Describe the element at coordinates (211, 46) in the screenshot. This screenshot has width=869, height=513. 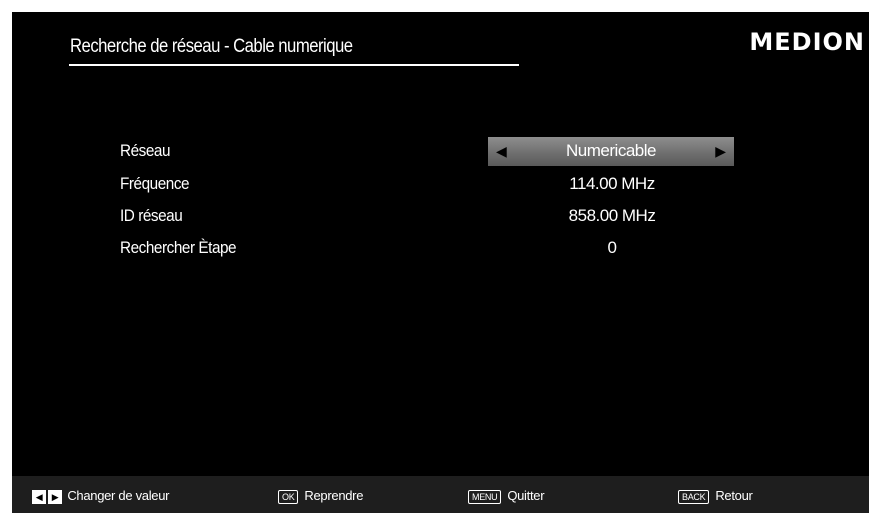
I see `page-title: Recherche de réseau - Cable numerique` at that location.